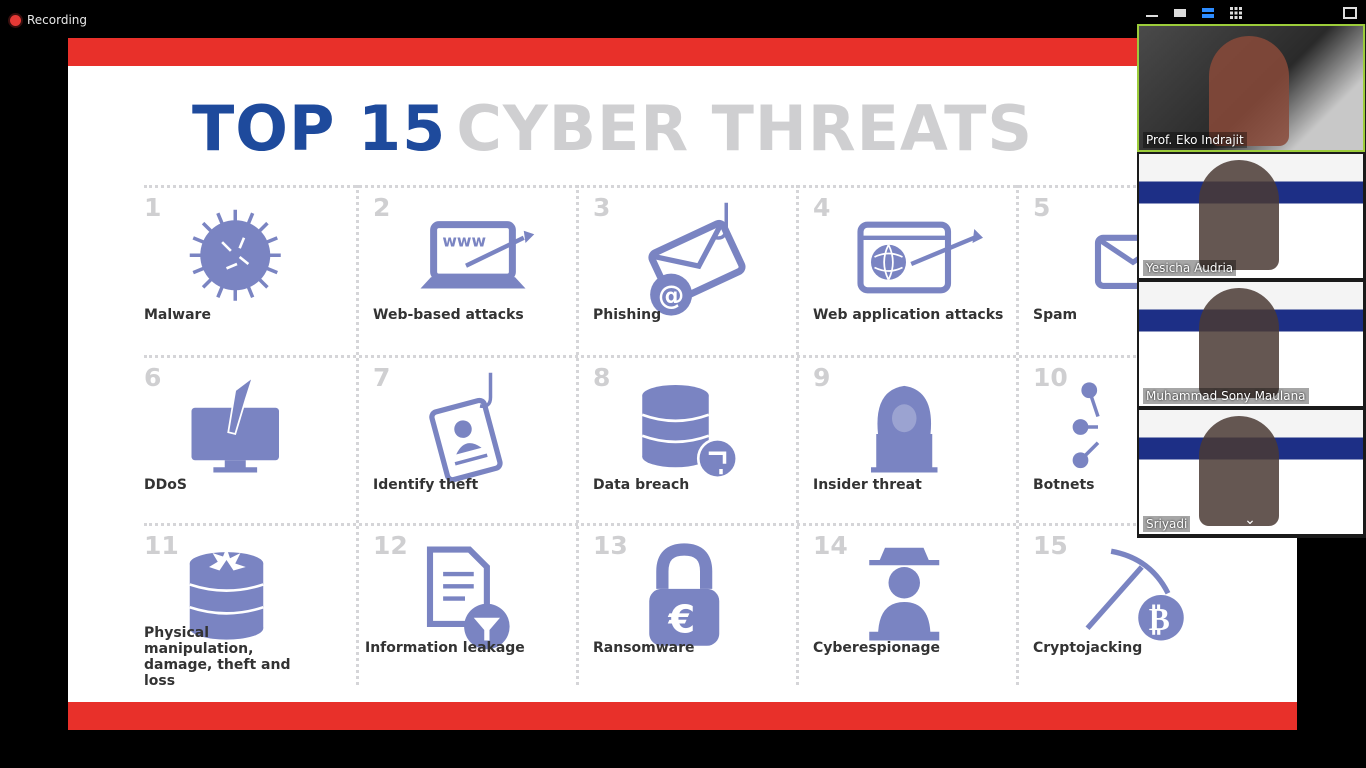  I want to click on threat-cell-4: 4 Web application attacks, so click(921, 273).